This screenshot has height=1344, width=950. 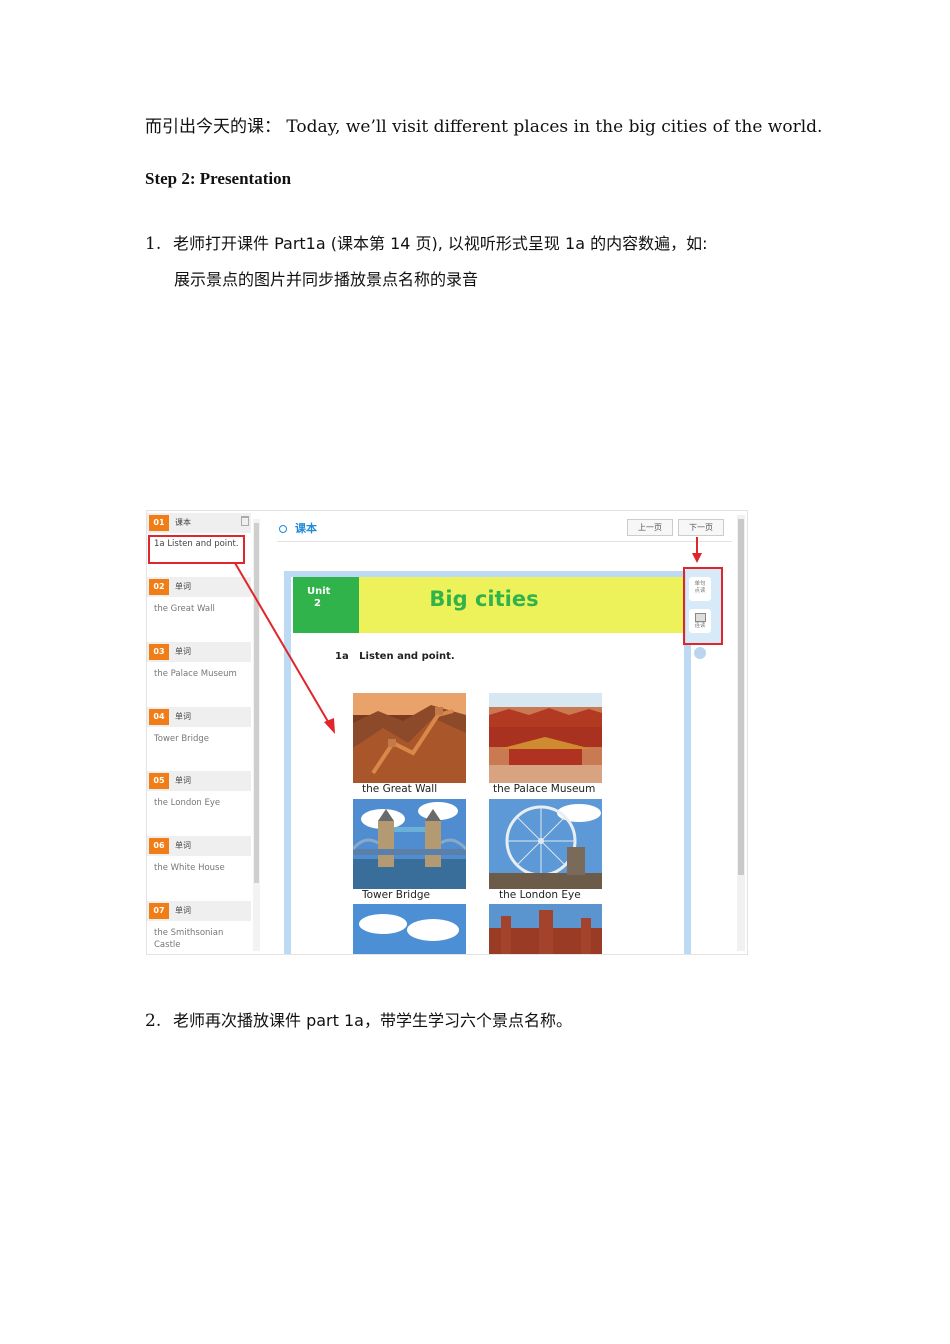 I want to click on intro-prefix: 而引出今天的课：, so click(x=213, y=127).